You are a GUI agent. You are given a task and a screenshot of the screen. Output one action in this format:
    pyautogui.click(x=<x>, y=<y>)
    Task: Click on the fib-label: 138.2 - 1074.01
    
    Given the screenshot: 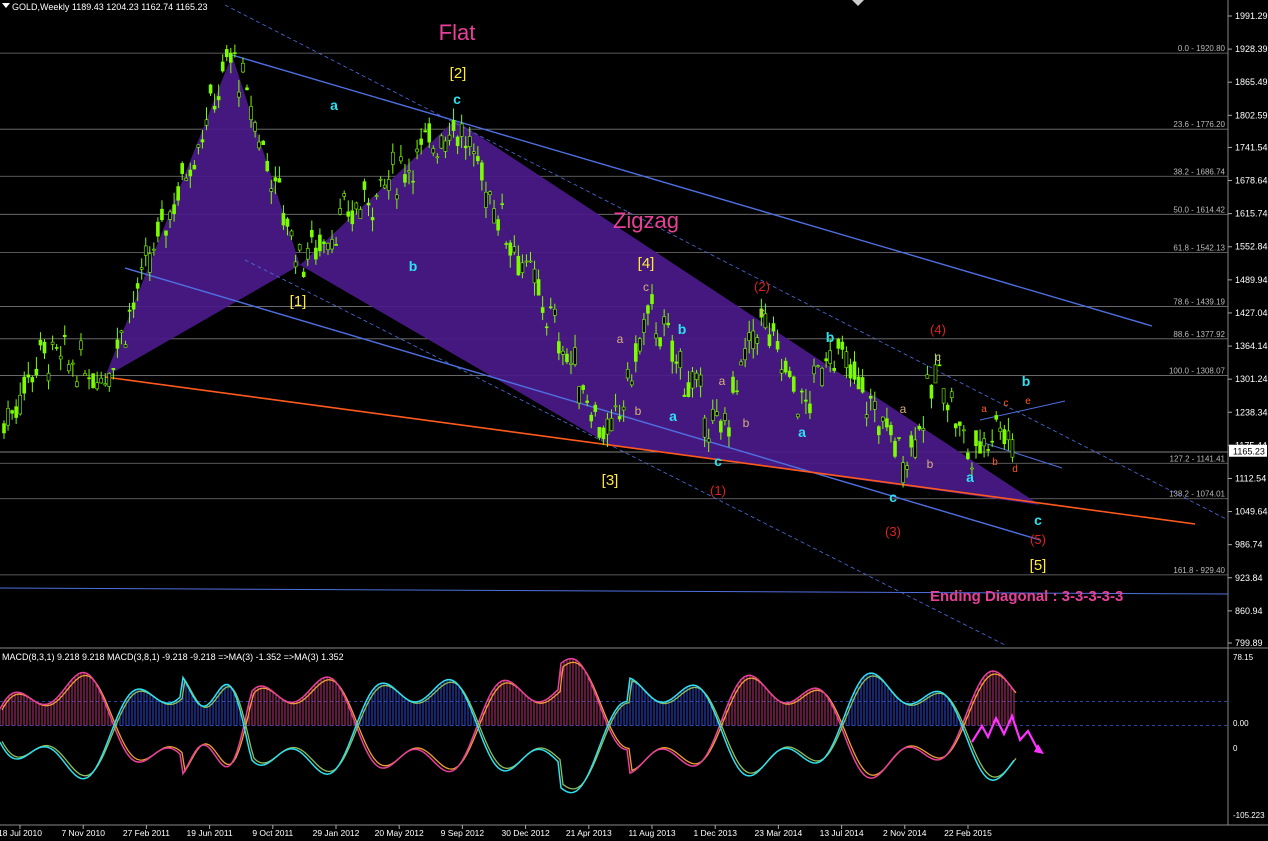 What is the action you would take?
    pyautogui.click(x=1197, y=494)
    